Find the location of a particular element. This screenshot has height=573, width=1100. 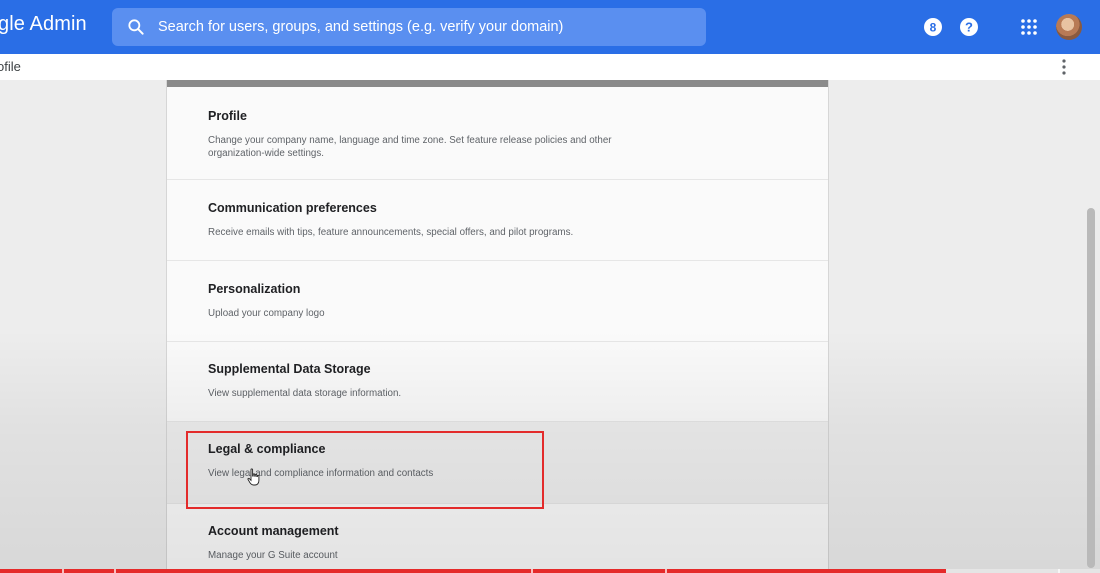

app-brand: gle Admin is located at coordinates (43, 24).